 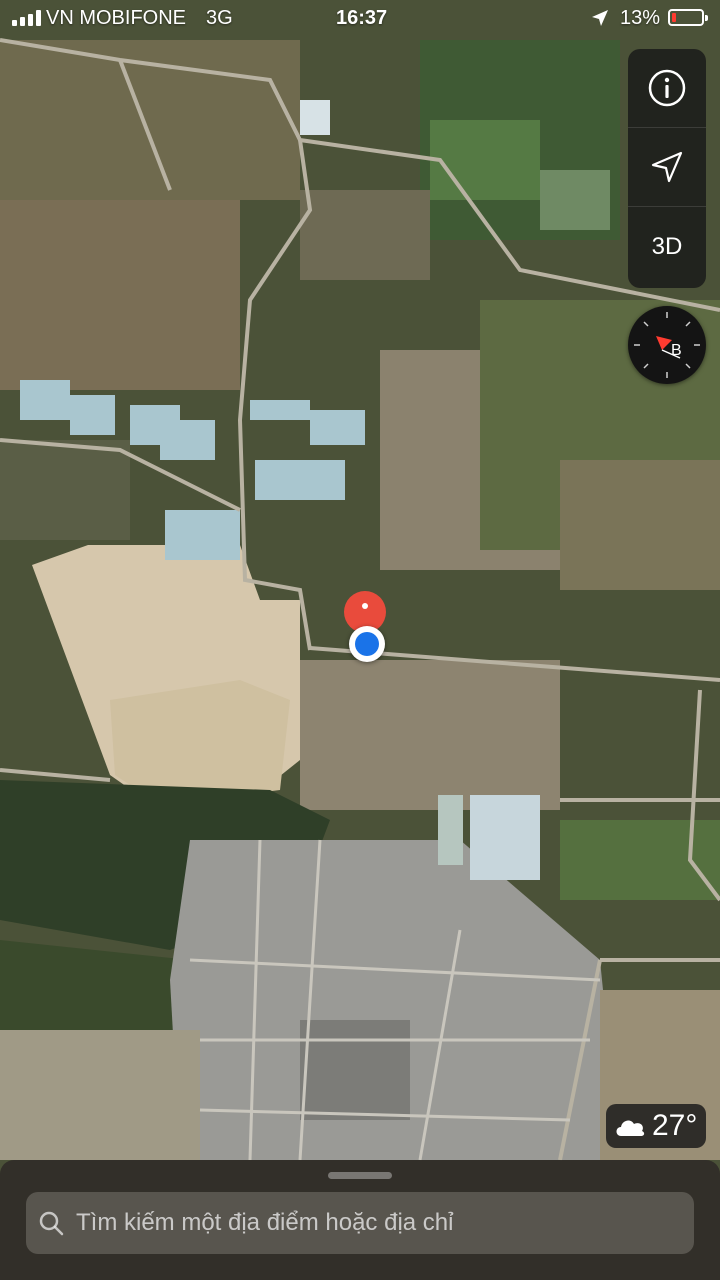 What do you see at coordinates (26, 18) in the screenshot?
I see `signal-bars-icon` at bounding box center [26, 18].